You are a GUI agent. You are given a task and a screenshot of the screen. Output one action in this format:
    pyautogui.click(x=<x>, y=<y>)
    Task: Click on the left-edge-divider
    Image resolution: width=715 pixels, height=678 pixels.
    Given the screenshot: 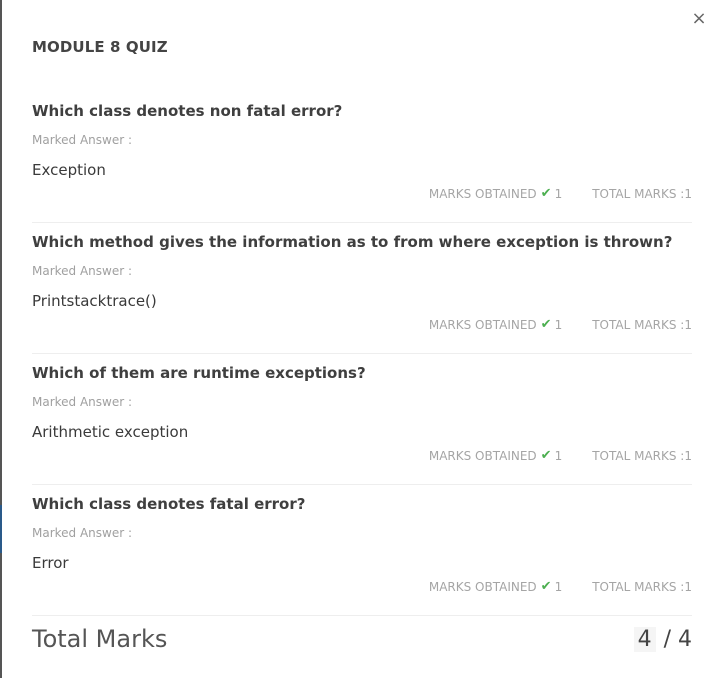 What is the action you would take?
    pyautogui.click(x=1, y=339)
    